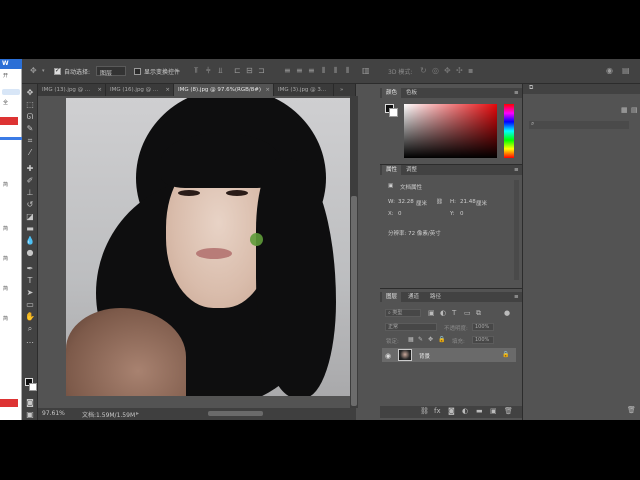 Image resolution: width=640 pixels, height=480 pixels. Describe the element at coordinates (30, 117) in the screenshot. I see `lasso-tool-icon: ᘏ` at that location.